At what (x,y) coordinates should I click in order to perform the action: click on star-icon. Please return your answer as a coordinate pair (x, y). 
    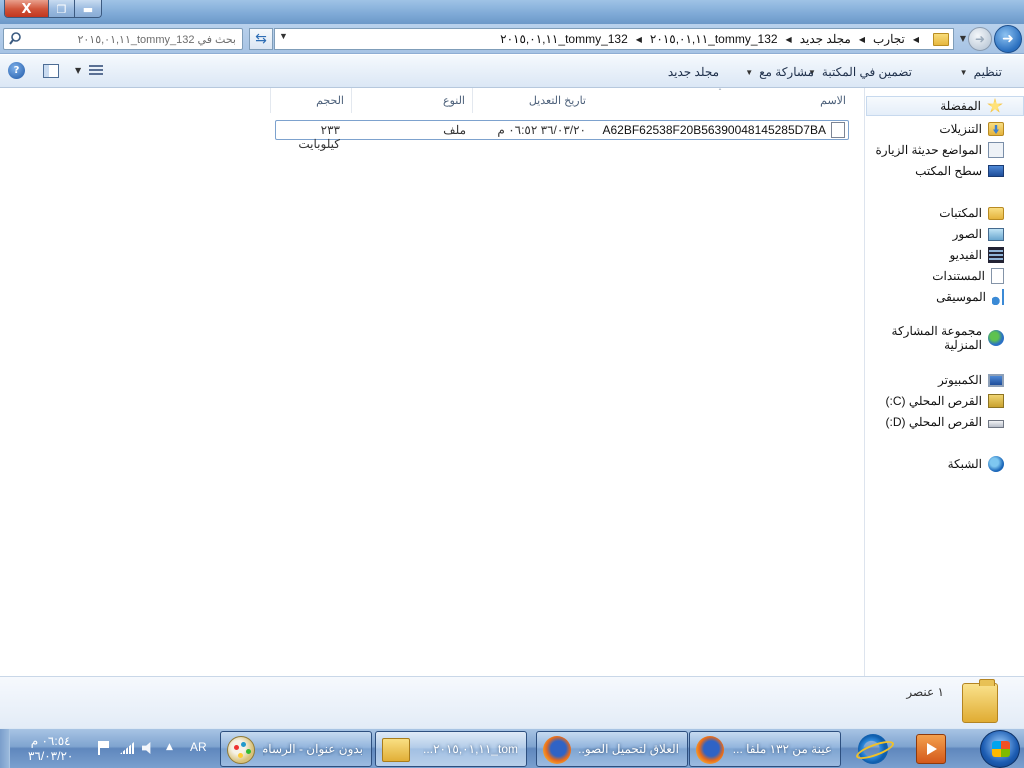
    Looking at the image, I should click on (995, 105).